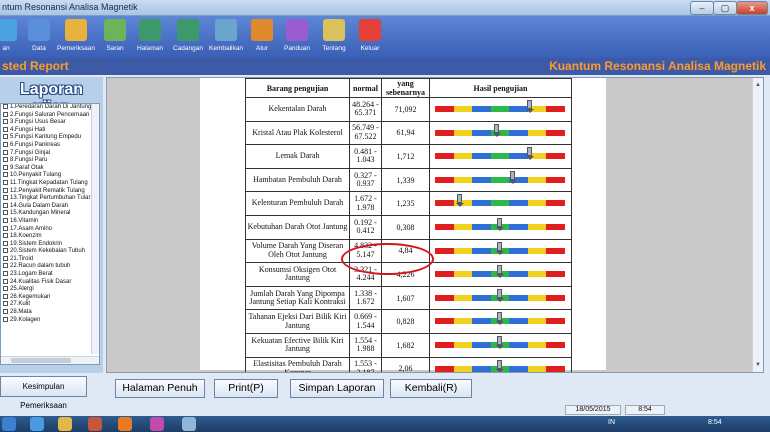  What do you see at coordinates (50, 161) in the screenshot?
I see `list-item: 8.Fungsi Paru` at bounding box center [50, 161].